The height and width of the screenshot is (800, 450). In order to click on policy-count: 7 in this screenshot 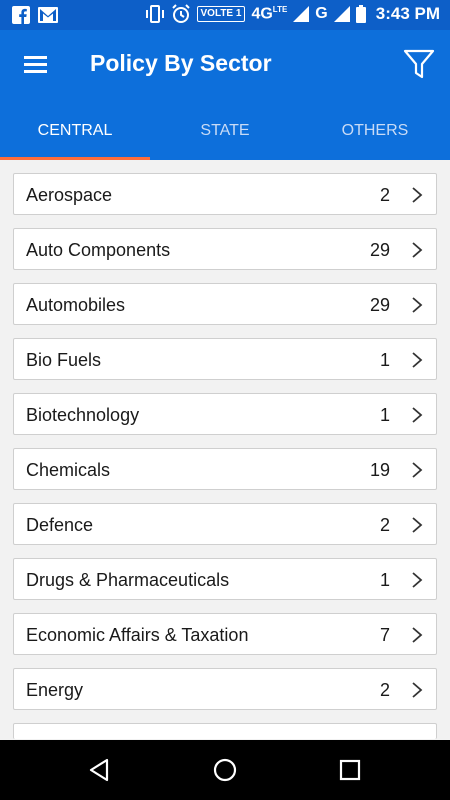, I will do `click(384, 635)`.